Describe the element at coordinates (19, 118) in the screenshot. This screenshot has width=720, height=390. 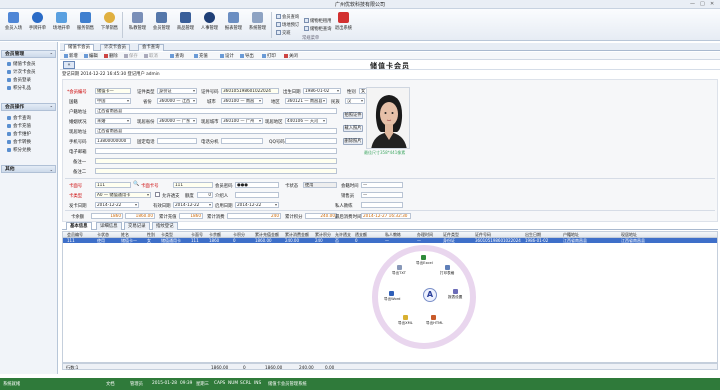
I see `sidebar-item-card-query: 会卡查询` at that location.